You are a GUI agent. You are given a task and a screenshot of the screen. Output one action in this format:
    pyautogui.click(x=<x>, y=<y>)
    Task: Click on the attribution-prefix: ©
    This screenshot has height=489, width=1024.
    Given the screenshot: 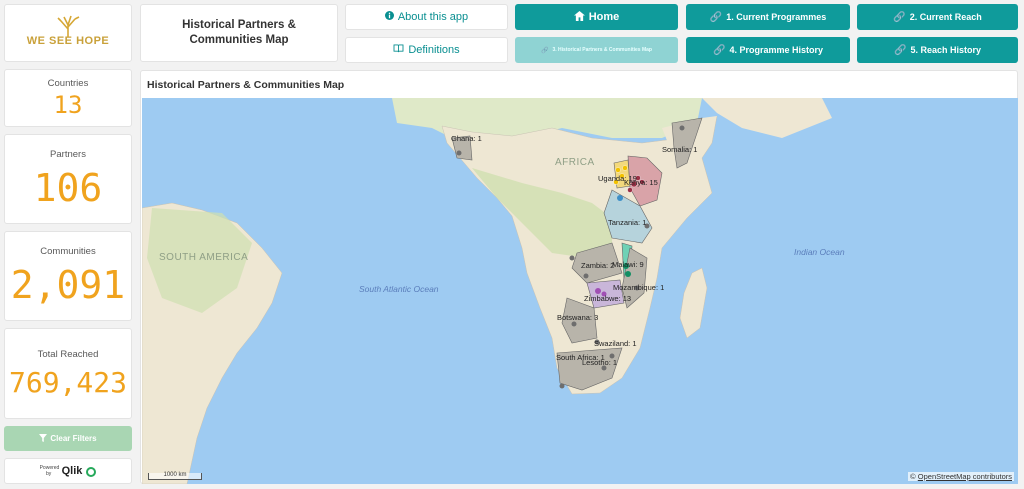 What is the action you would take?
    pyautogui.click(x=913, y=476)
    